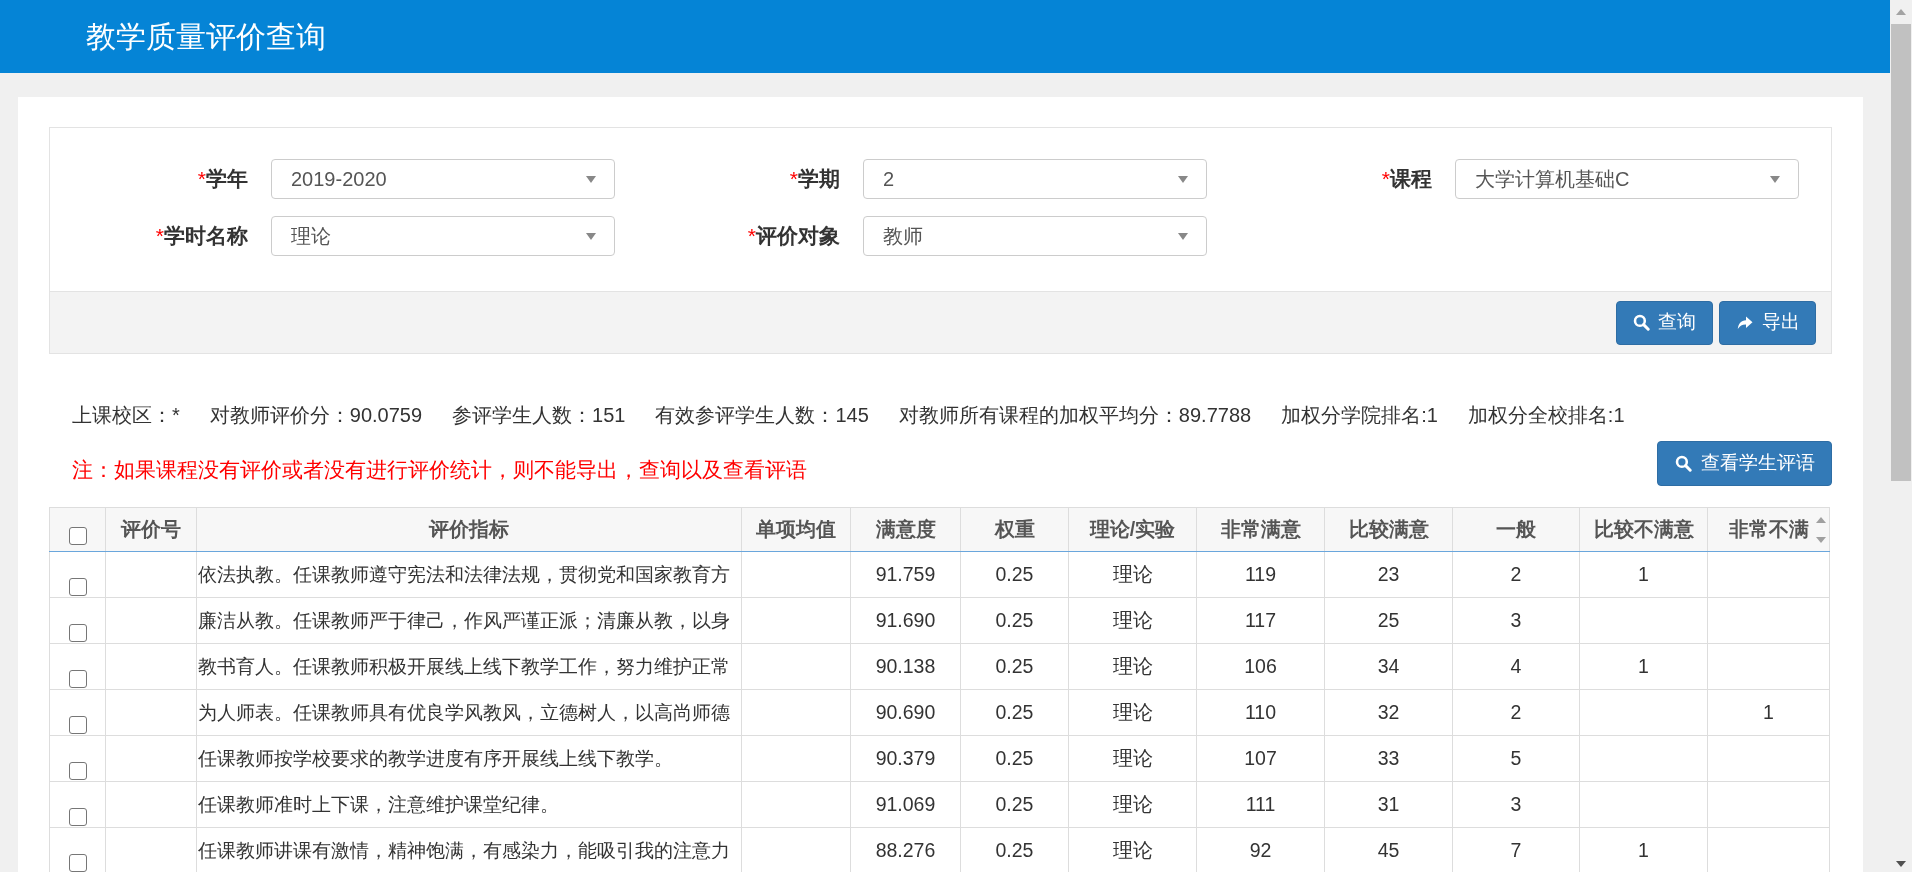 This screenshot has height=872, width=1912. What do you see at coordinates (1388, 574) in the screenshot?
I see `table-cell: 23` at bounding box center [1388, 574].